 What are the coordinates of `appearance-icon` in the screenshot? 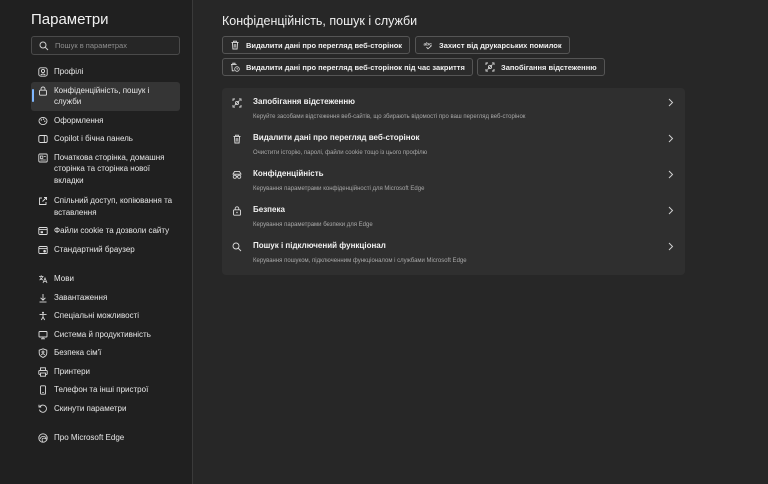 It's located at (43, 120).